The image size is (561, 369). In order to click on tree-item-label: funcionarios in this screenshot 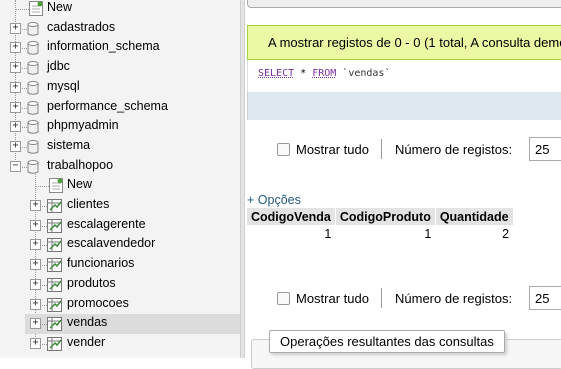, I will do `click(100, 263)`.